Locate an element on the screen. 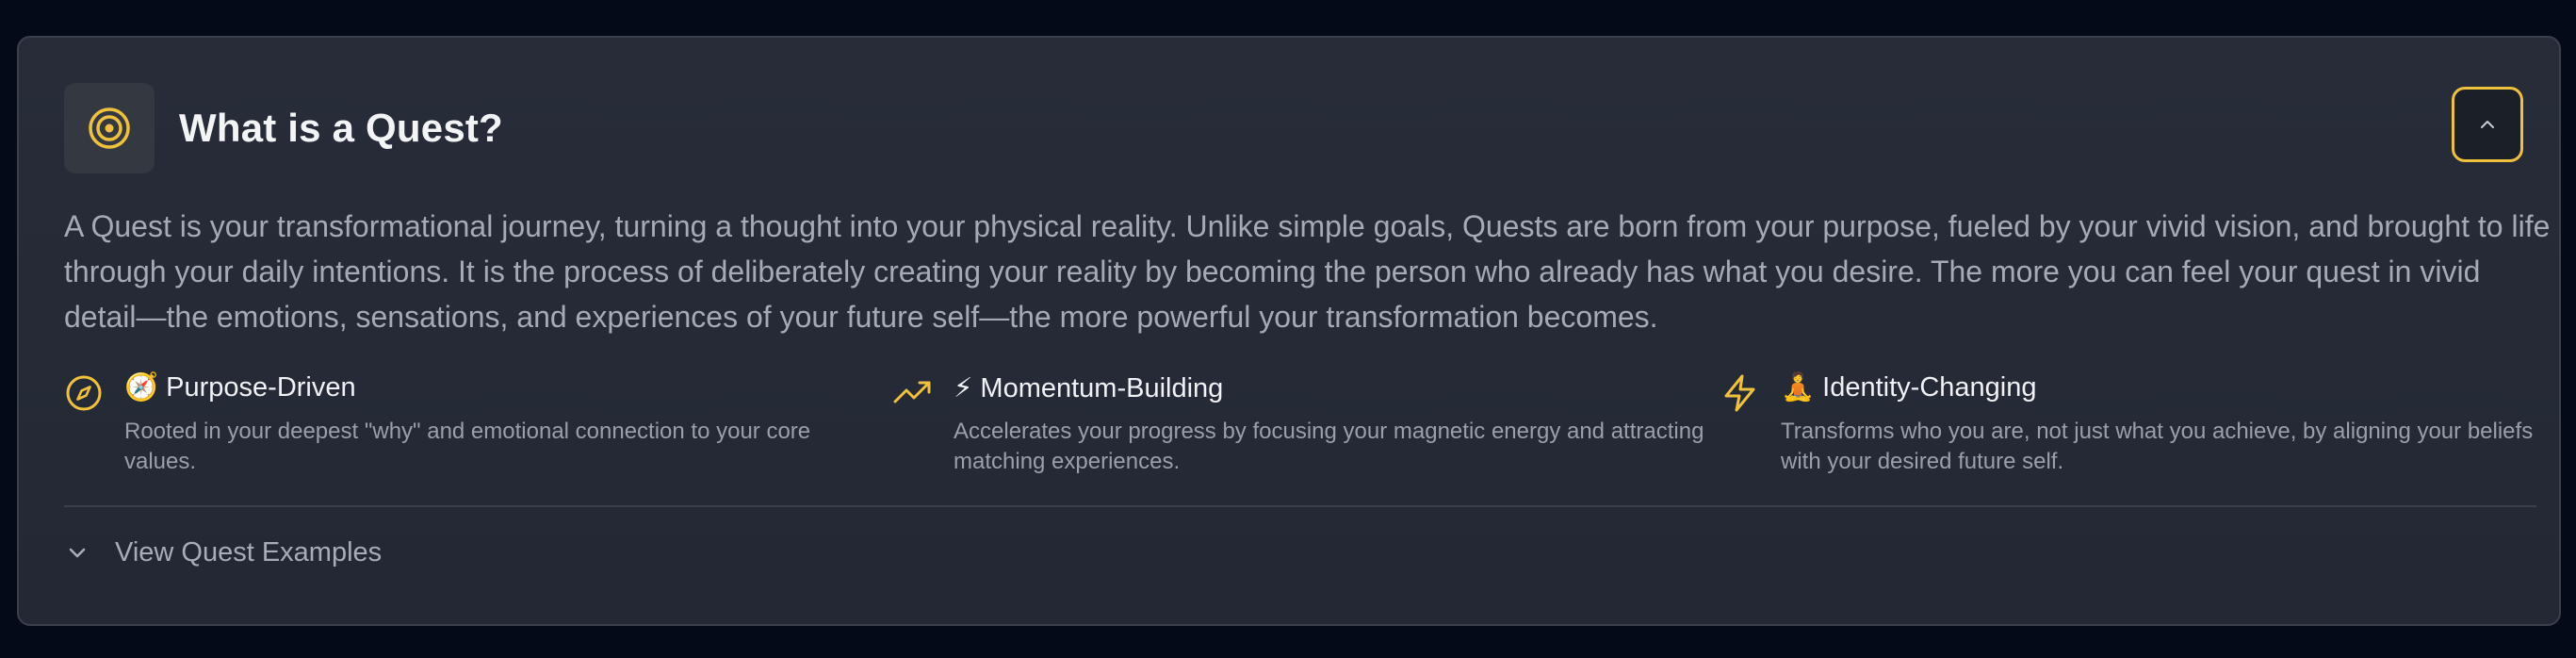  feature-title: 🧘 Identity-Changing is located at coordinates (1909, 387).